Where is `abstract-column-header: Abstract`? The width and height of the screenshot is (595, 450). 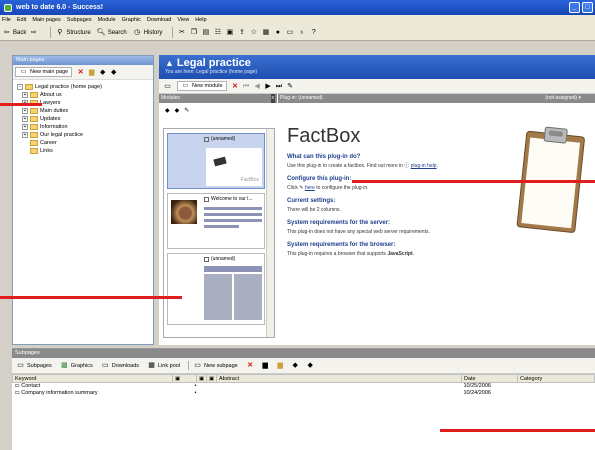
abstract-column-header: Abstract is located at coordinates (338, 378).